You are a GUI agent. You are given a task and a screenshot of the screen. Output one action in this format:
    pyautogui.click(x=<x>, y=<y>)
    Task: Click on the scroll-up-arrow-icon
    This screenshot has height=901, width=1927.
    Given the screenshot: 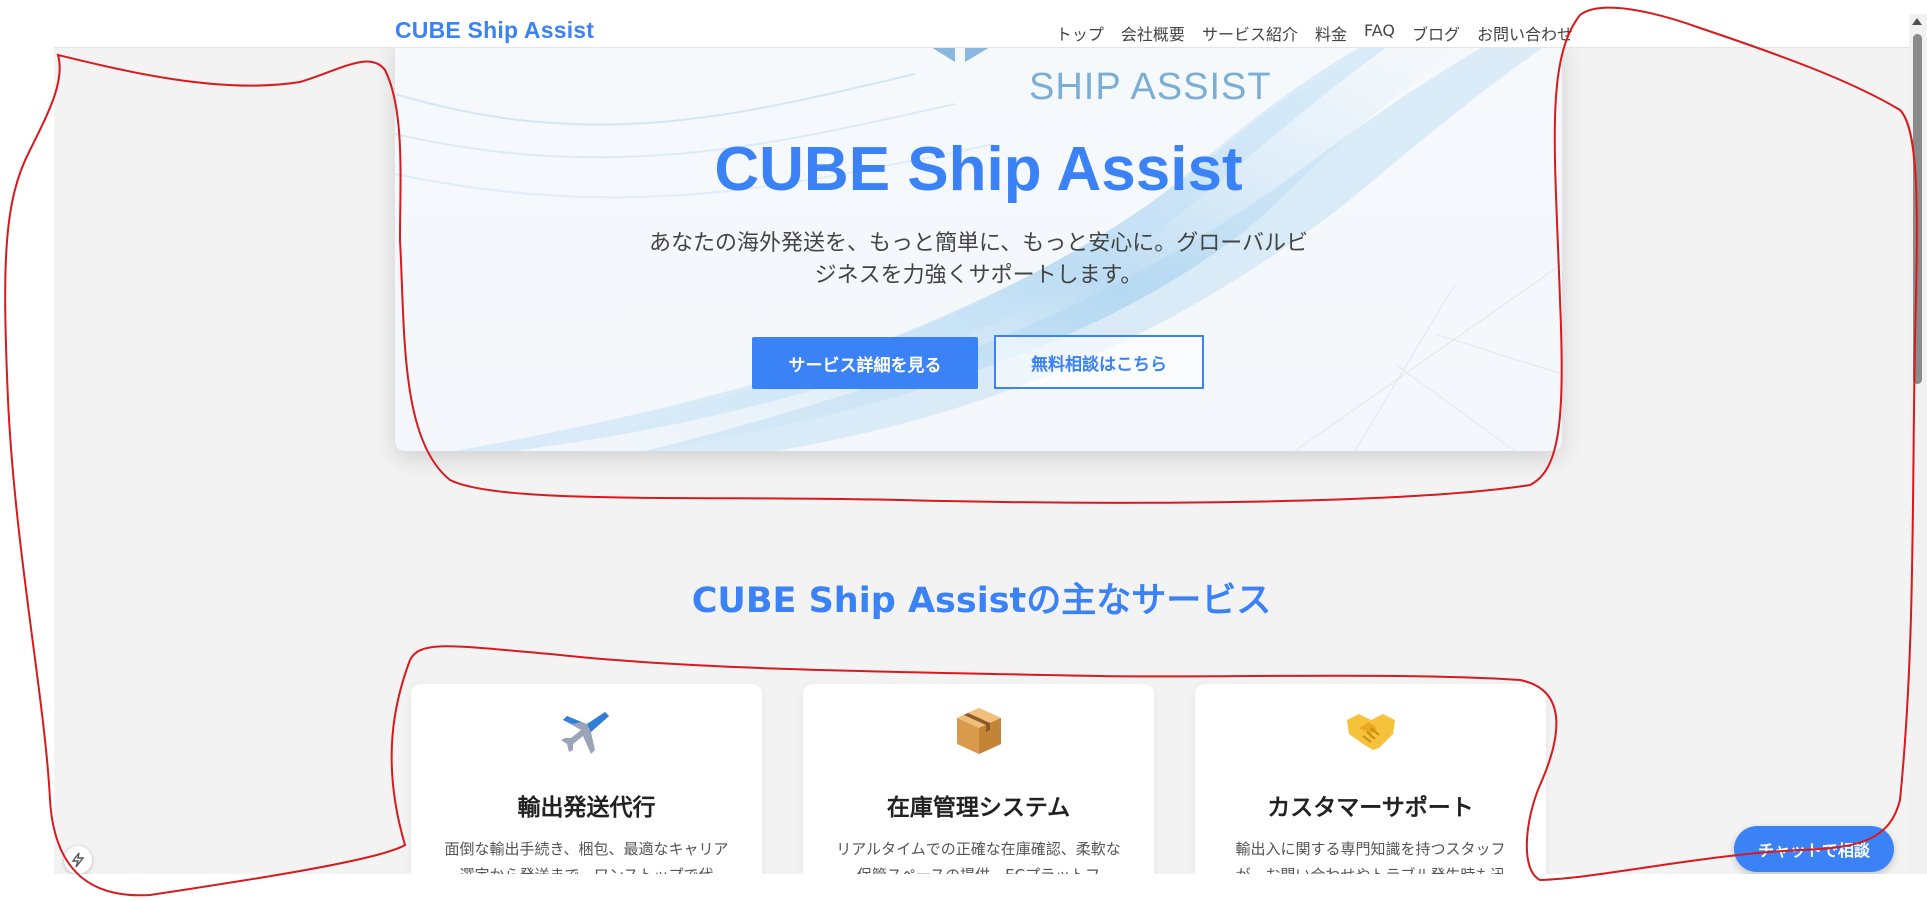 What is the action you would take?
    pyautogui.click(x=1917, y=21)
    